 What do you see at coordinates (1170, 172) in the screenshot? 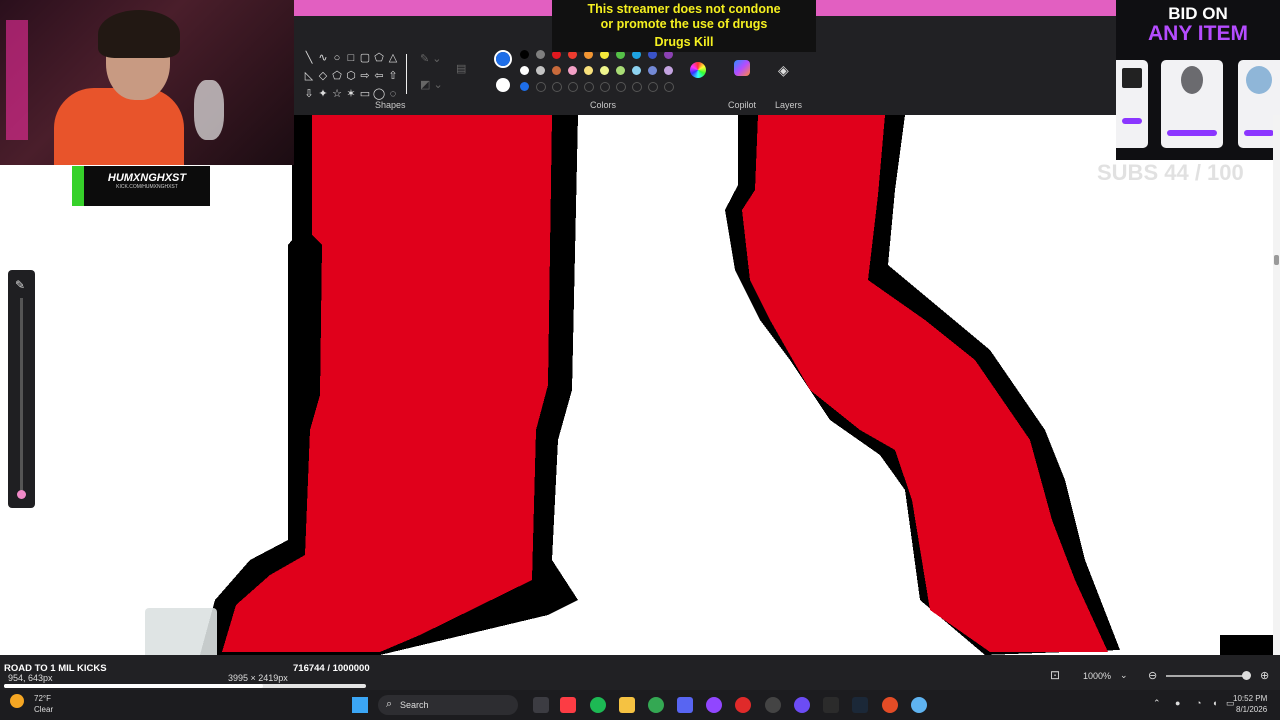
I see `subs-goal: SUBS 44 / 100` at bounding box center [1170, 172].